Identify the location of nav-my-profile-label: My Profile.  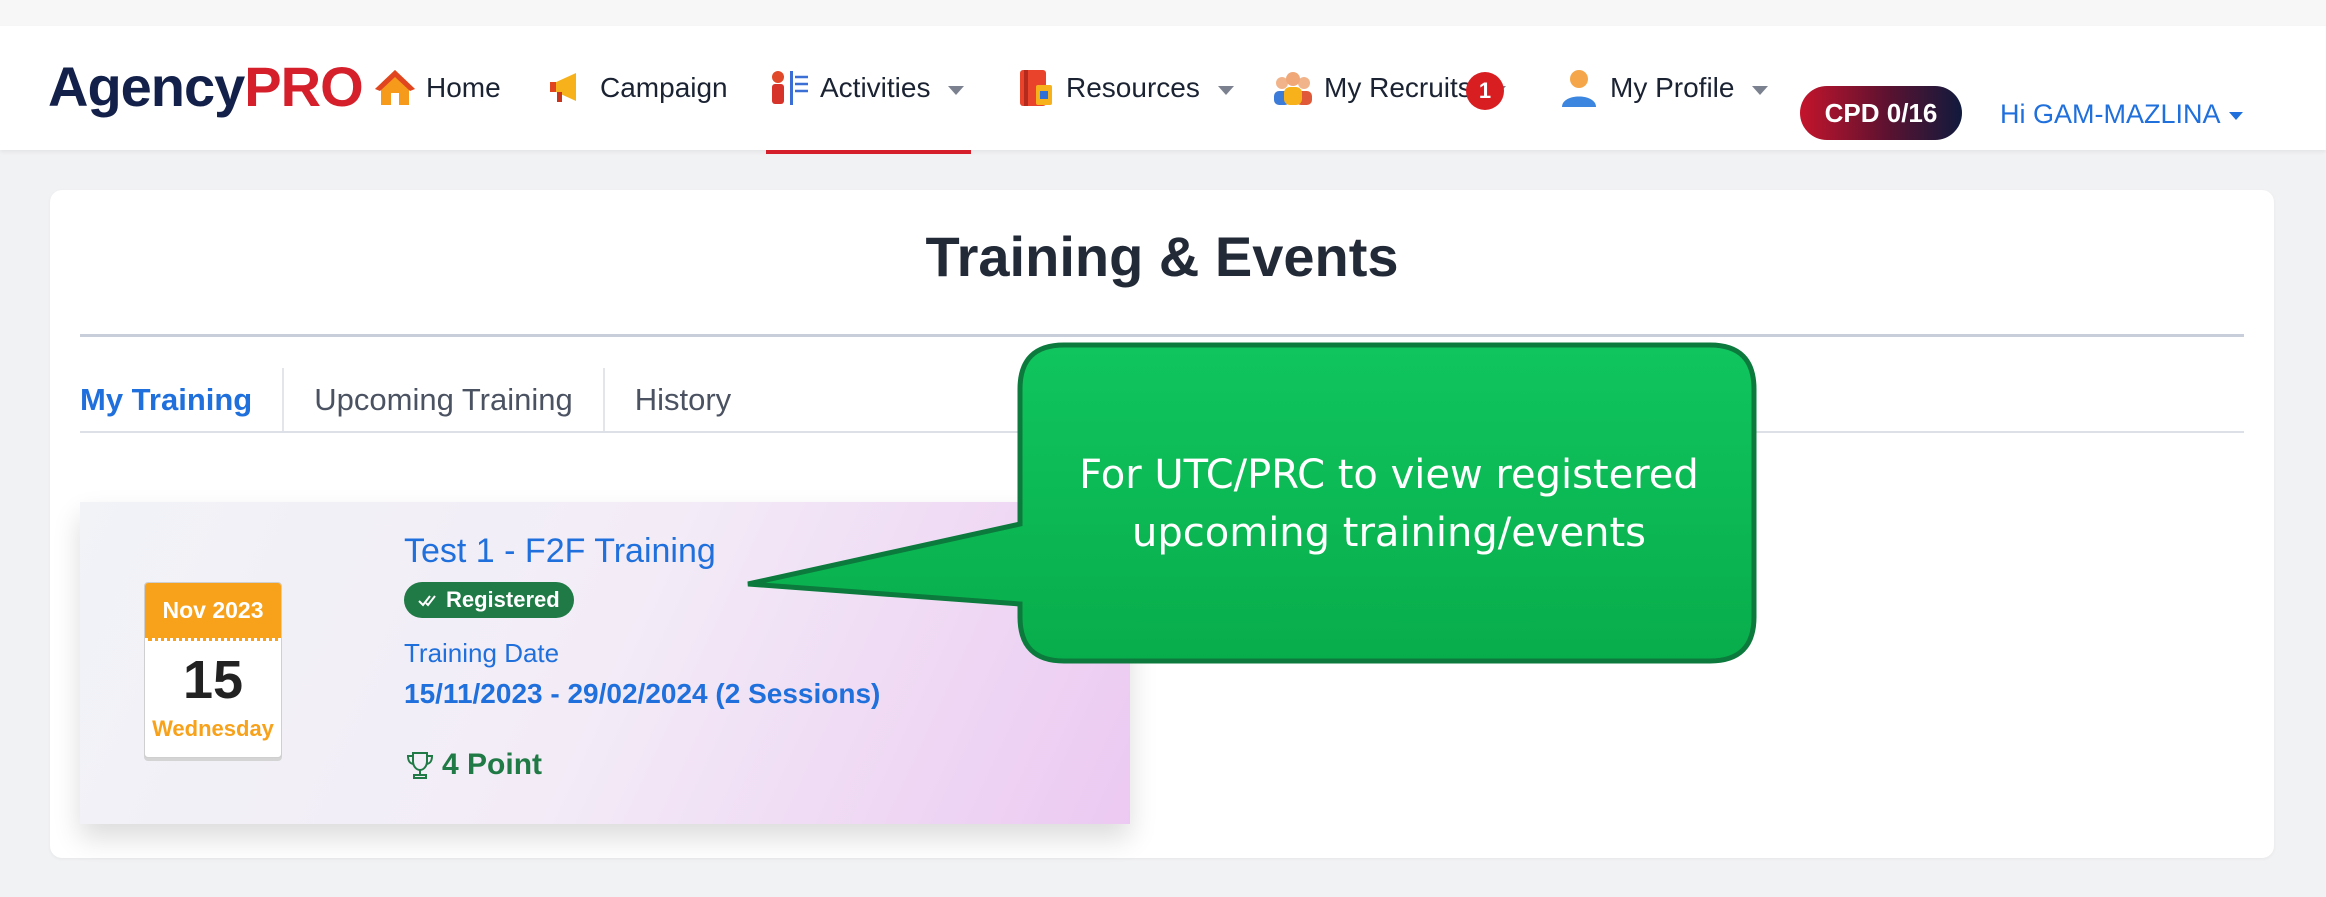
(1672, 87).